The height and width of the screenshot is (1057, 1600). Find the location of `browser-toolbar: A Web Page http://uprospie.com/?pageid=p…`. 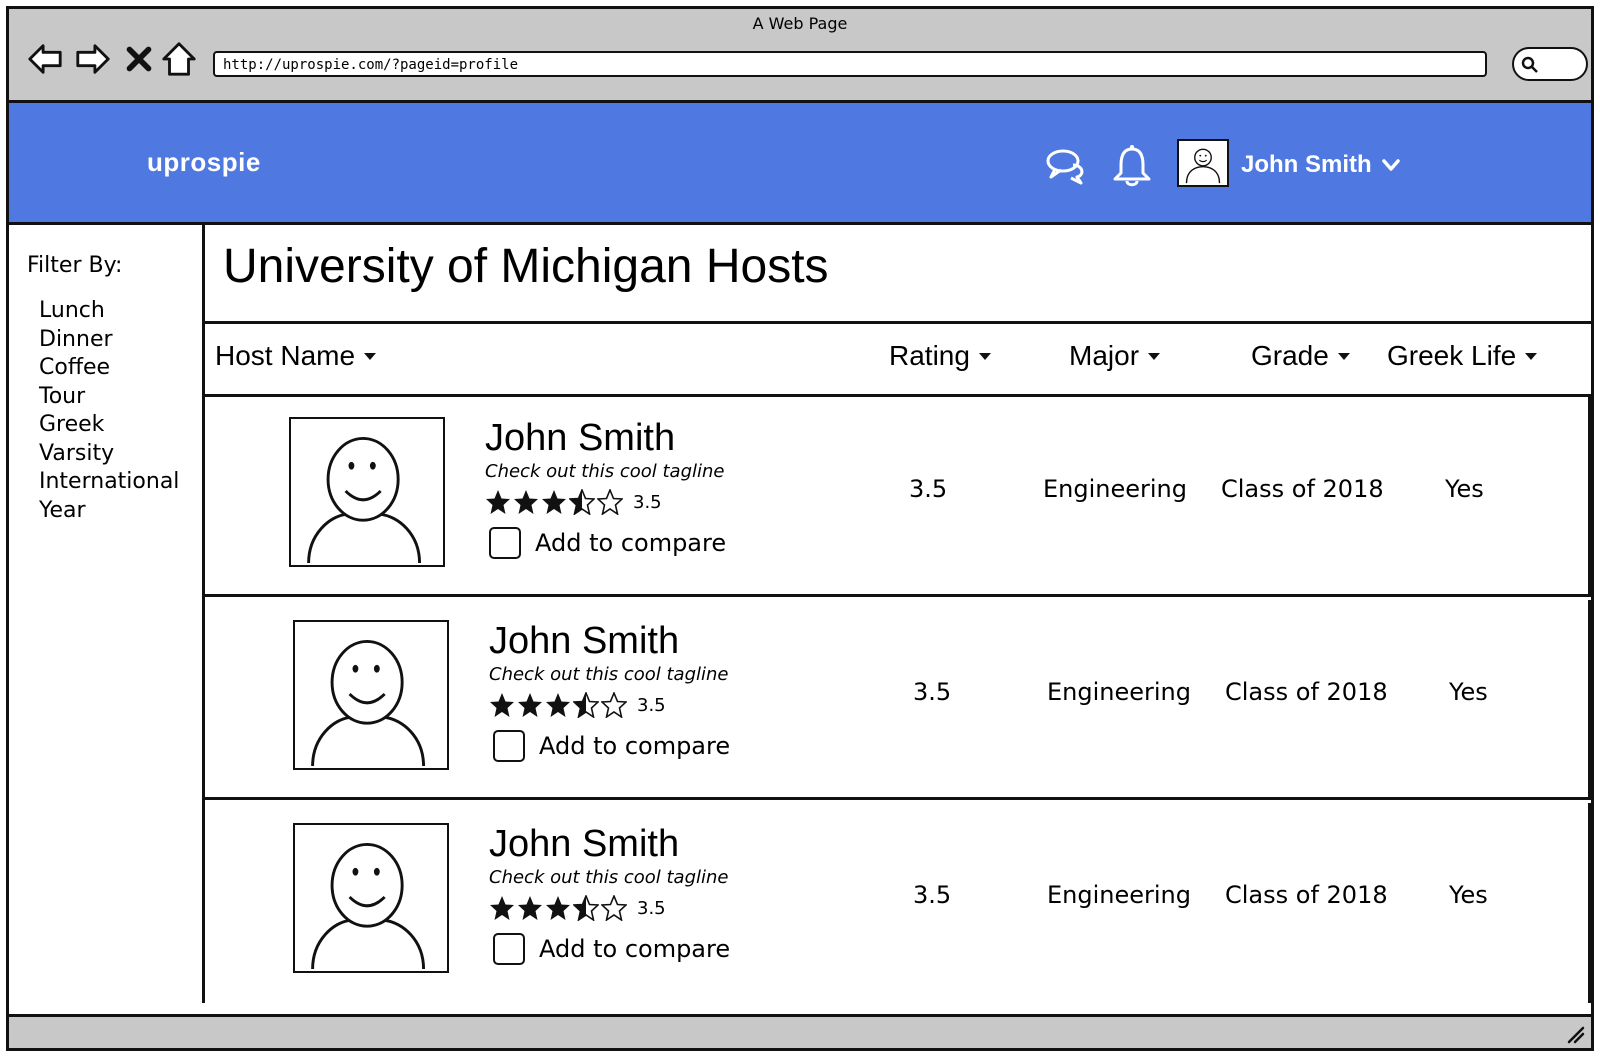

browser-toolbar: A Web Page http://uprospie.com/?pageid=p… is located at coordinates (800, 56).